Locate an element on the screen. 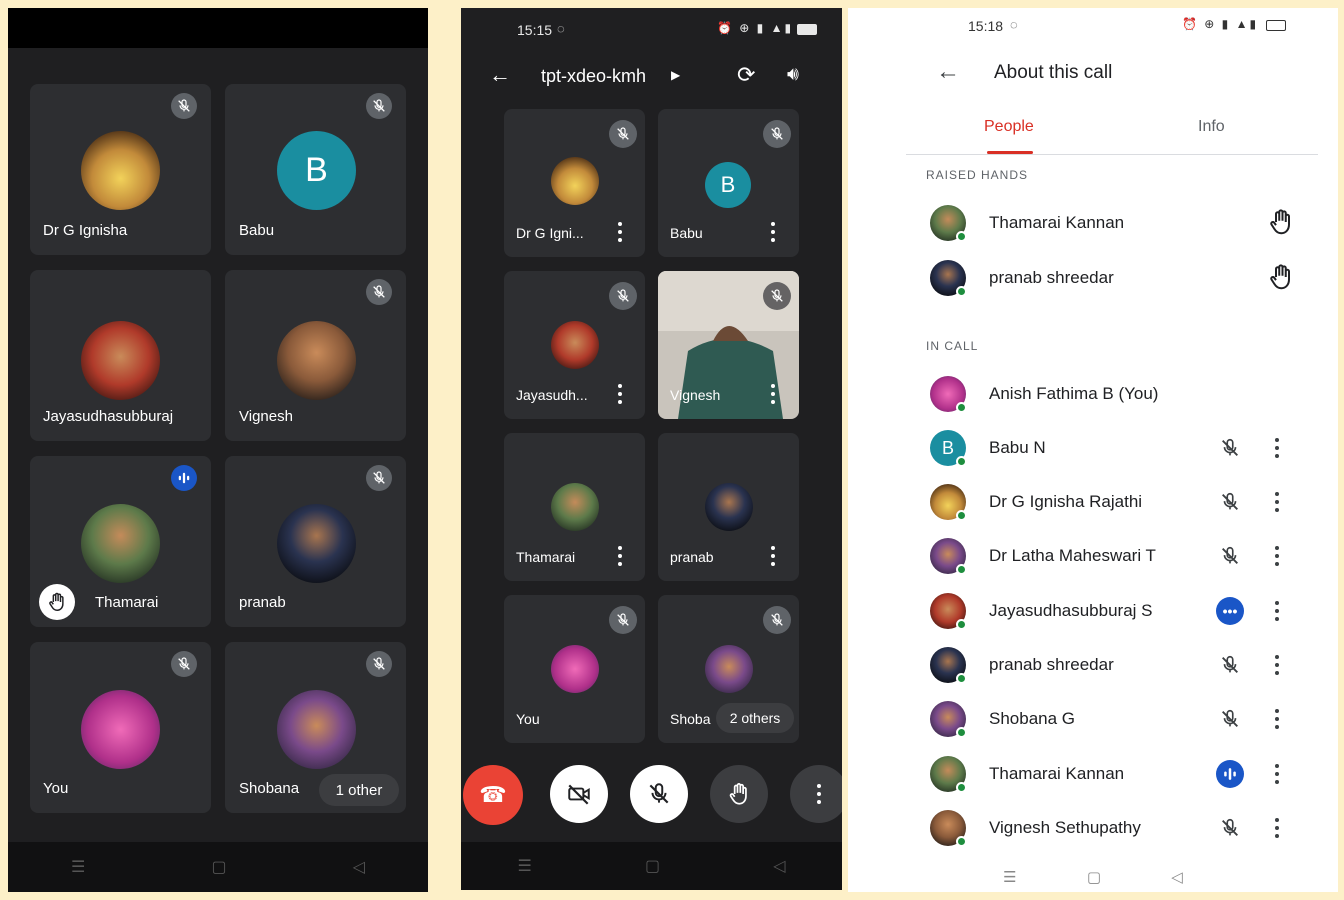 This screenshot has height=900, width=1344. participant-video-tile: Vignesh is located at coordinates (728, 345).